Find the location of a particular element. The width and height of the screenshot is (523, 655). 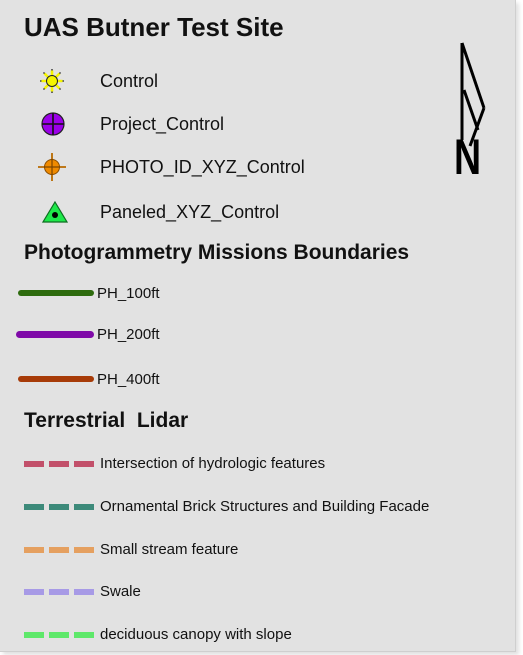

legend-label: Swale is located at coordinates (120, 591).